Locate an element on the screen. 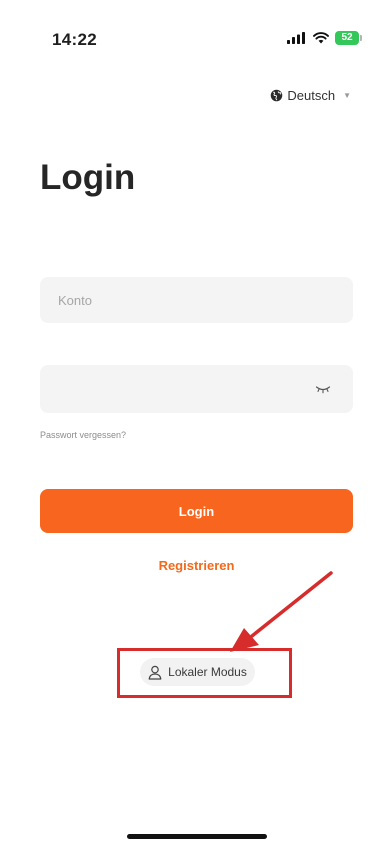 This screenshot has width=381, height=843. forgot-password-link: Passwort vergessen? is located at coordinates (83, 435).